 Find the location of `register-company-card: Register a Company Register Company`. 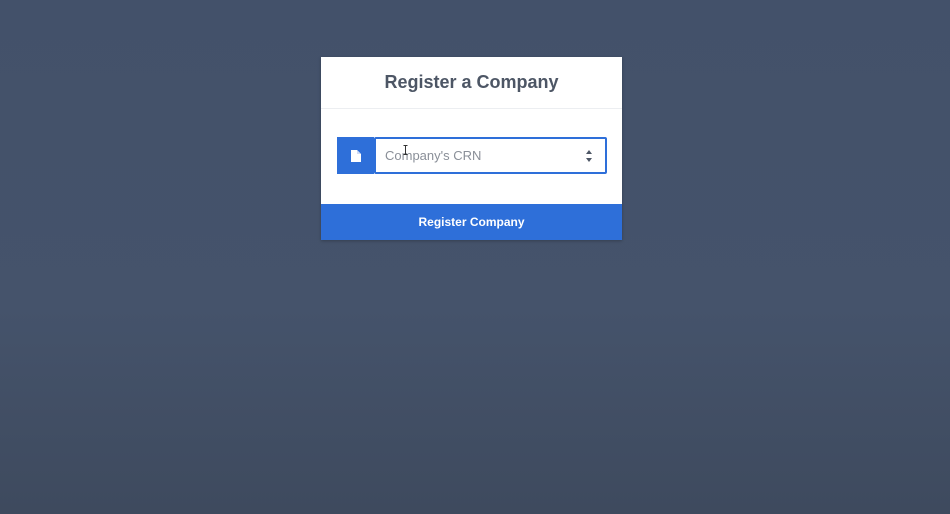

register-company-card: Register a Company Register Company is located at coordinates (471, 148).